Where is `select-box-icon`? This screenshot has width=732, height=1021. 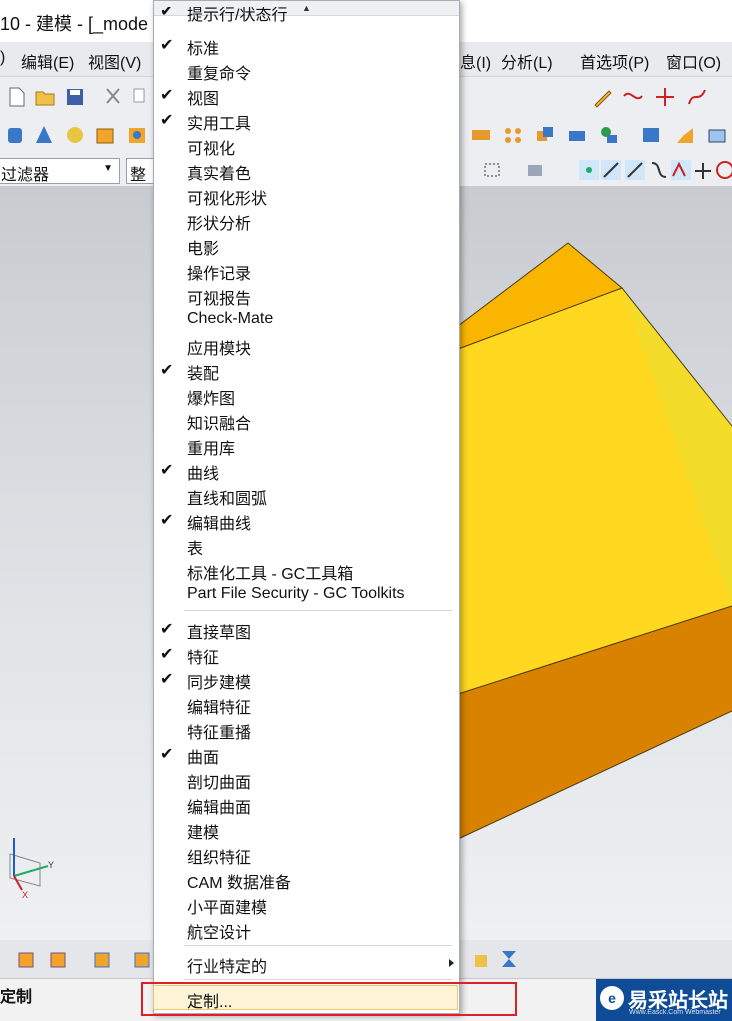
select-box-icon is located at coordinates (493, 170).